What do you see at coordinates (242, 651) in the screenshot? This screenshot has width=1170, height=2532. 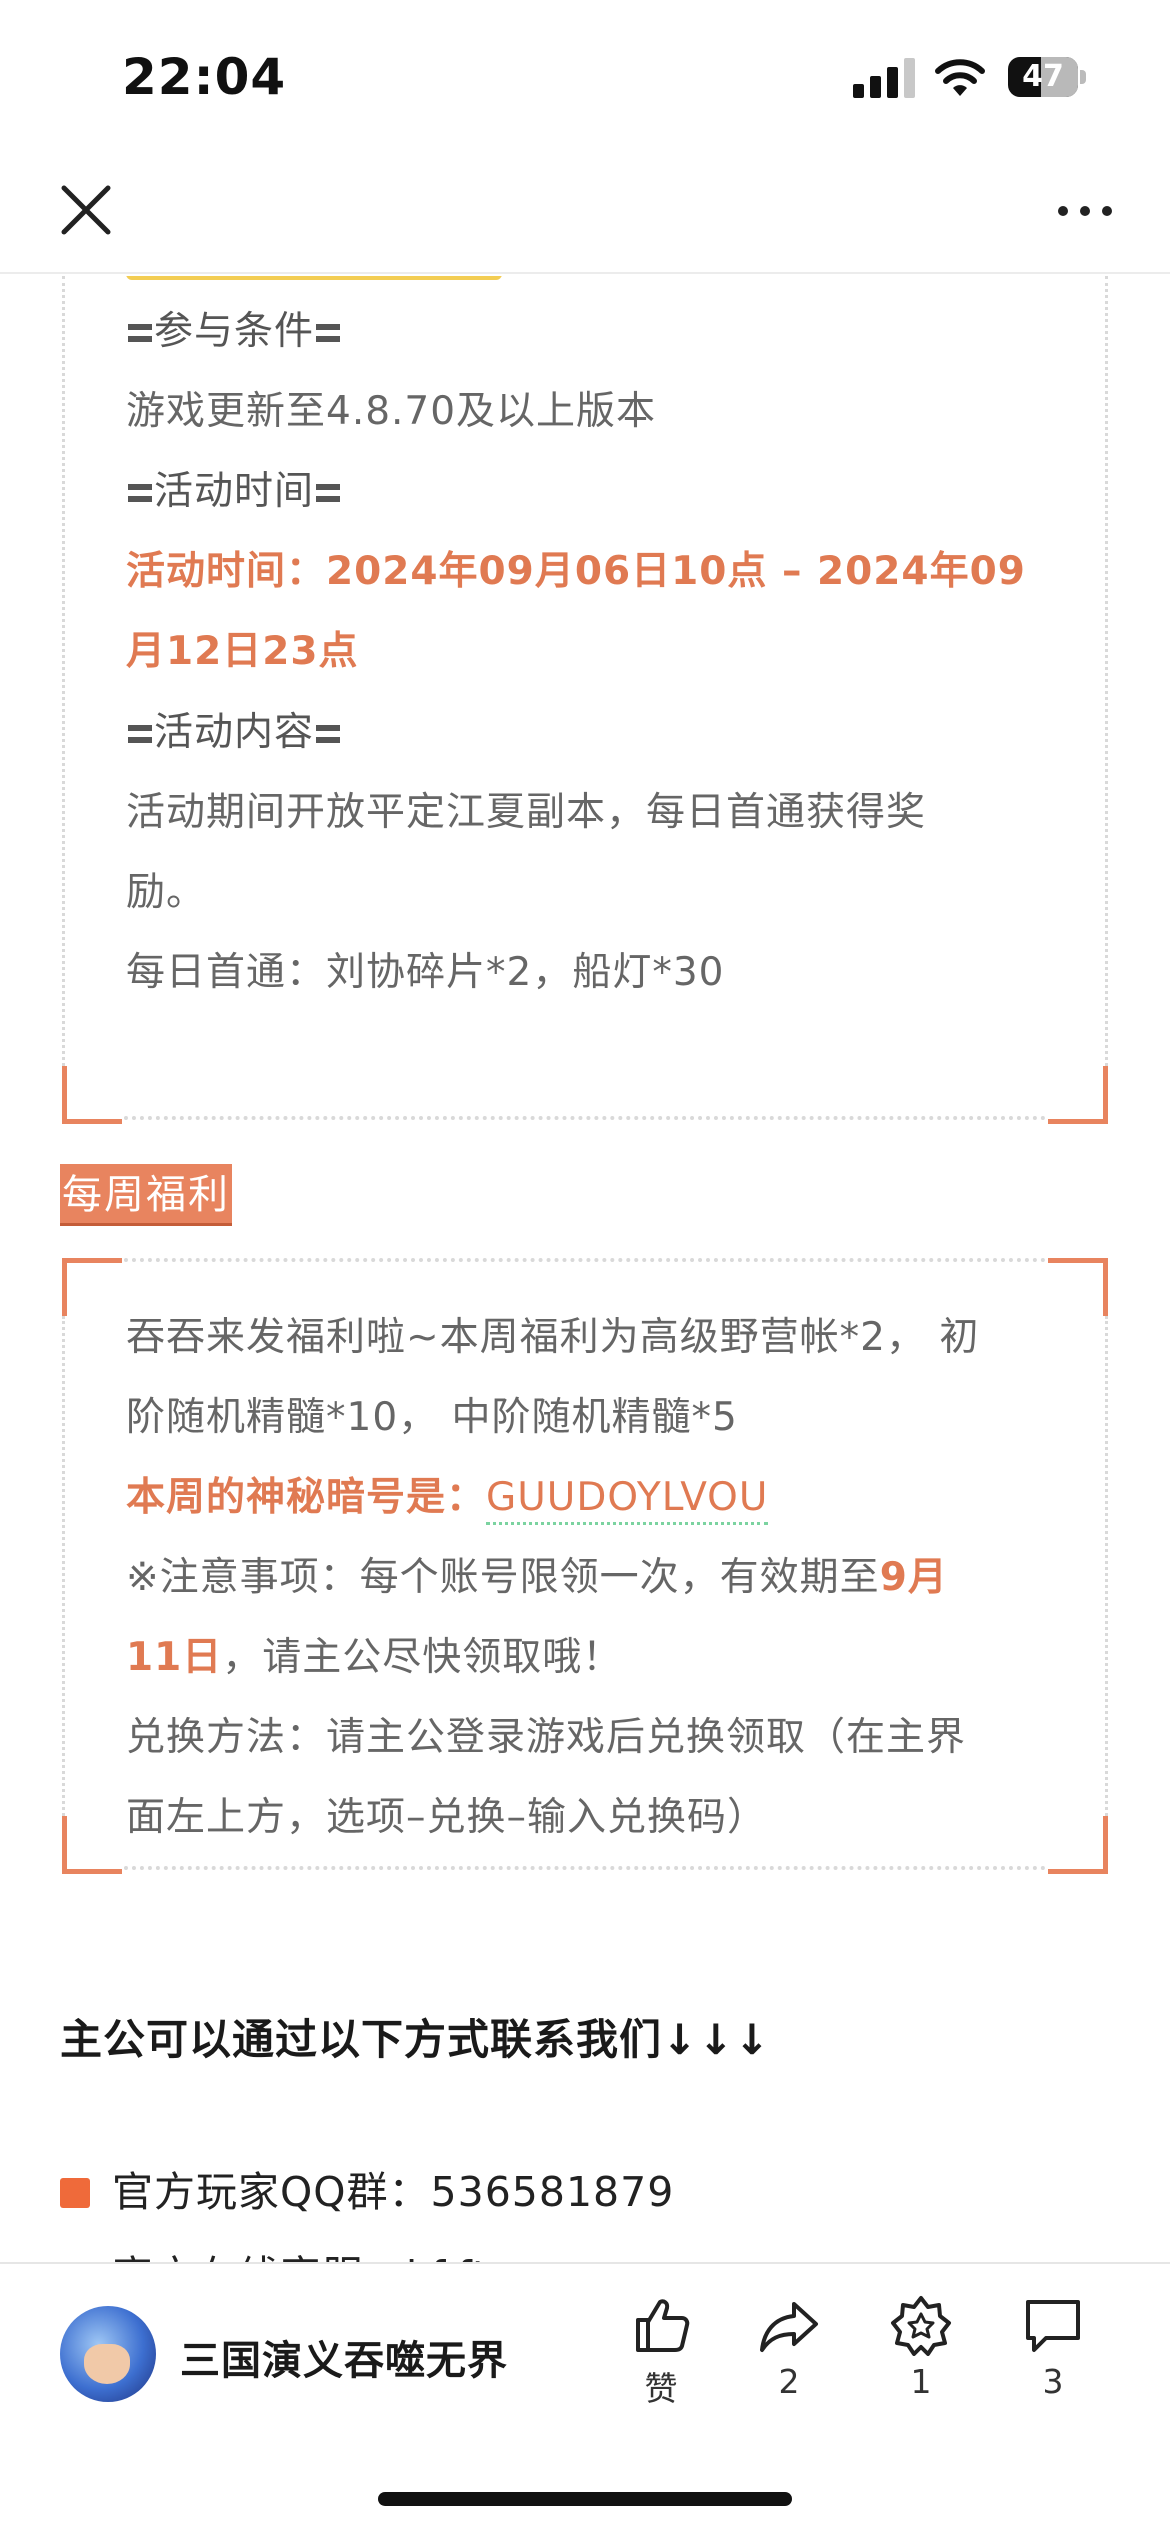 I see `event-time-line-2: 月12日23点` at bounding box center [242, 651].